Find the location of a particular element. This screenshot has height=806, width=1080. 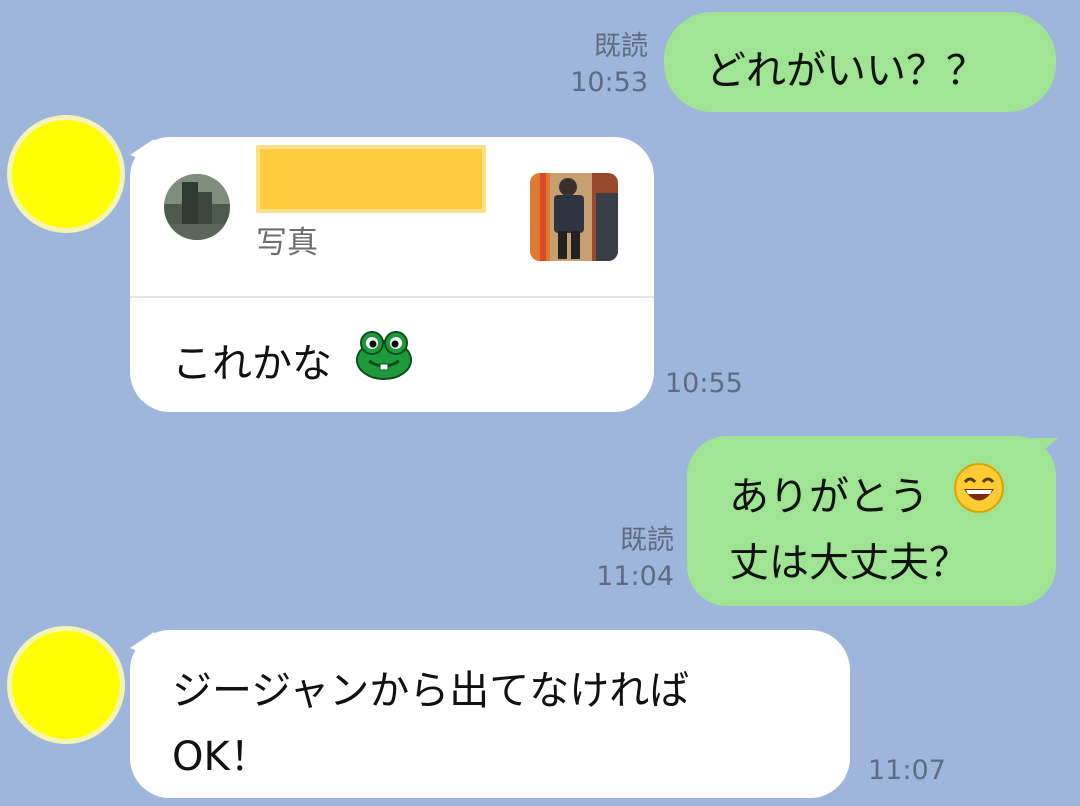

divider is located at coordinates (392, 297).